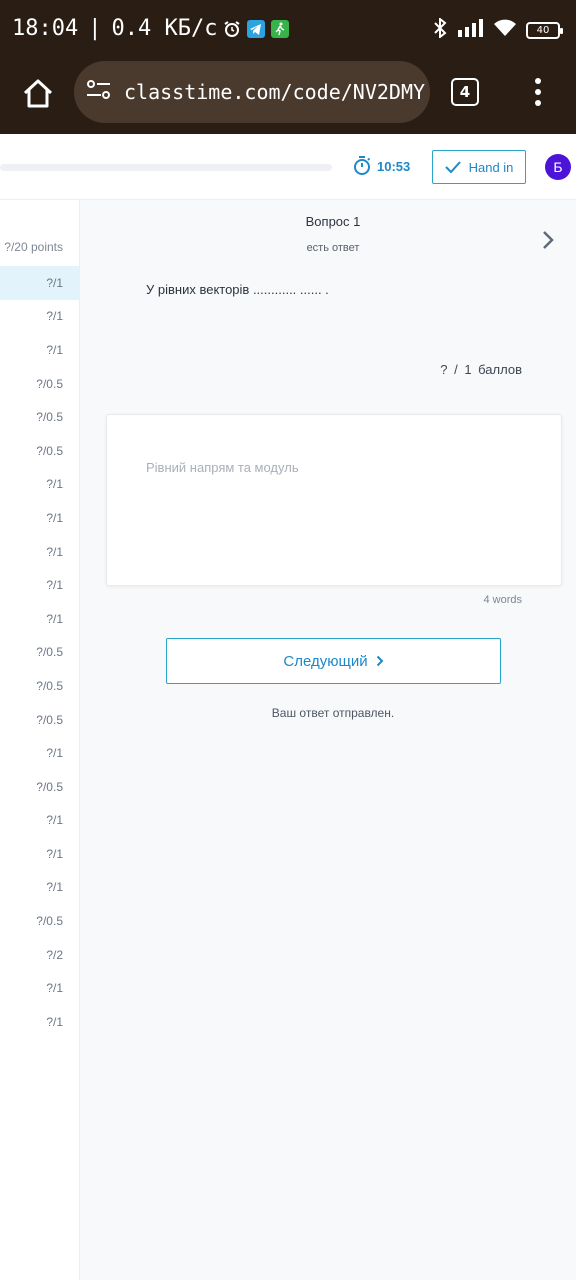 This screenshot has height=1280, width=576. Describe the element at coordinates (465, 92) in the screenshot. I see `tabs-button: 4` at that location.